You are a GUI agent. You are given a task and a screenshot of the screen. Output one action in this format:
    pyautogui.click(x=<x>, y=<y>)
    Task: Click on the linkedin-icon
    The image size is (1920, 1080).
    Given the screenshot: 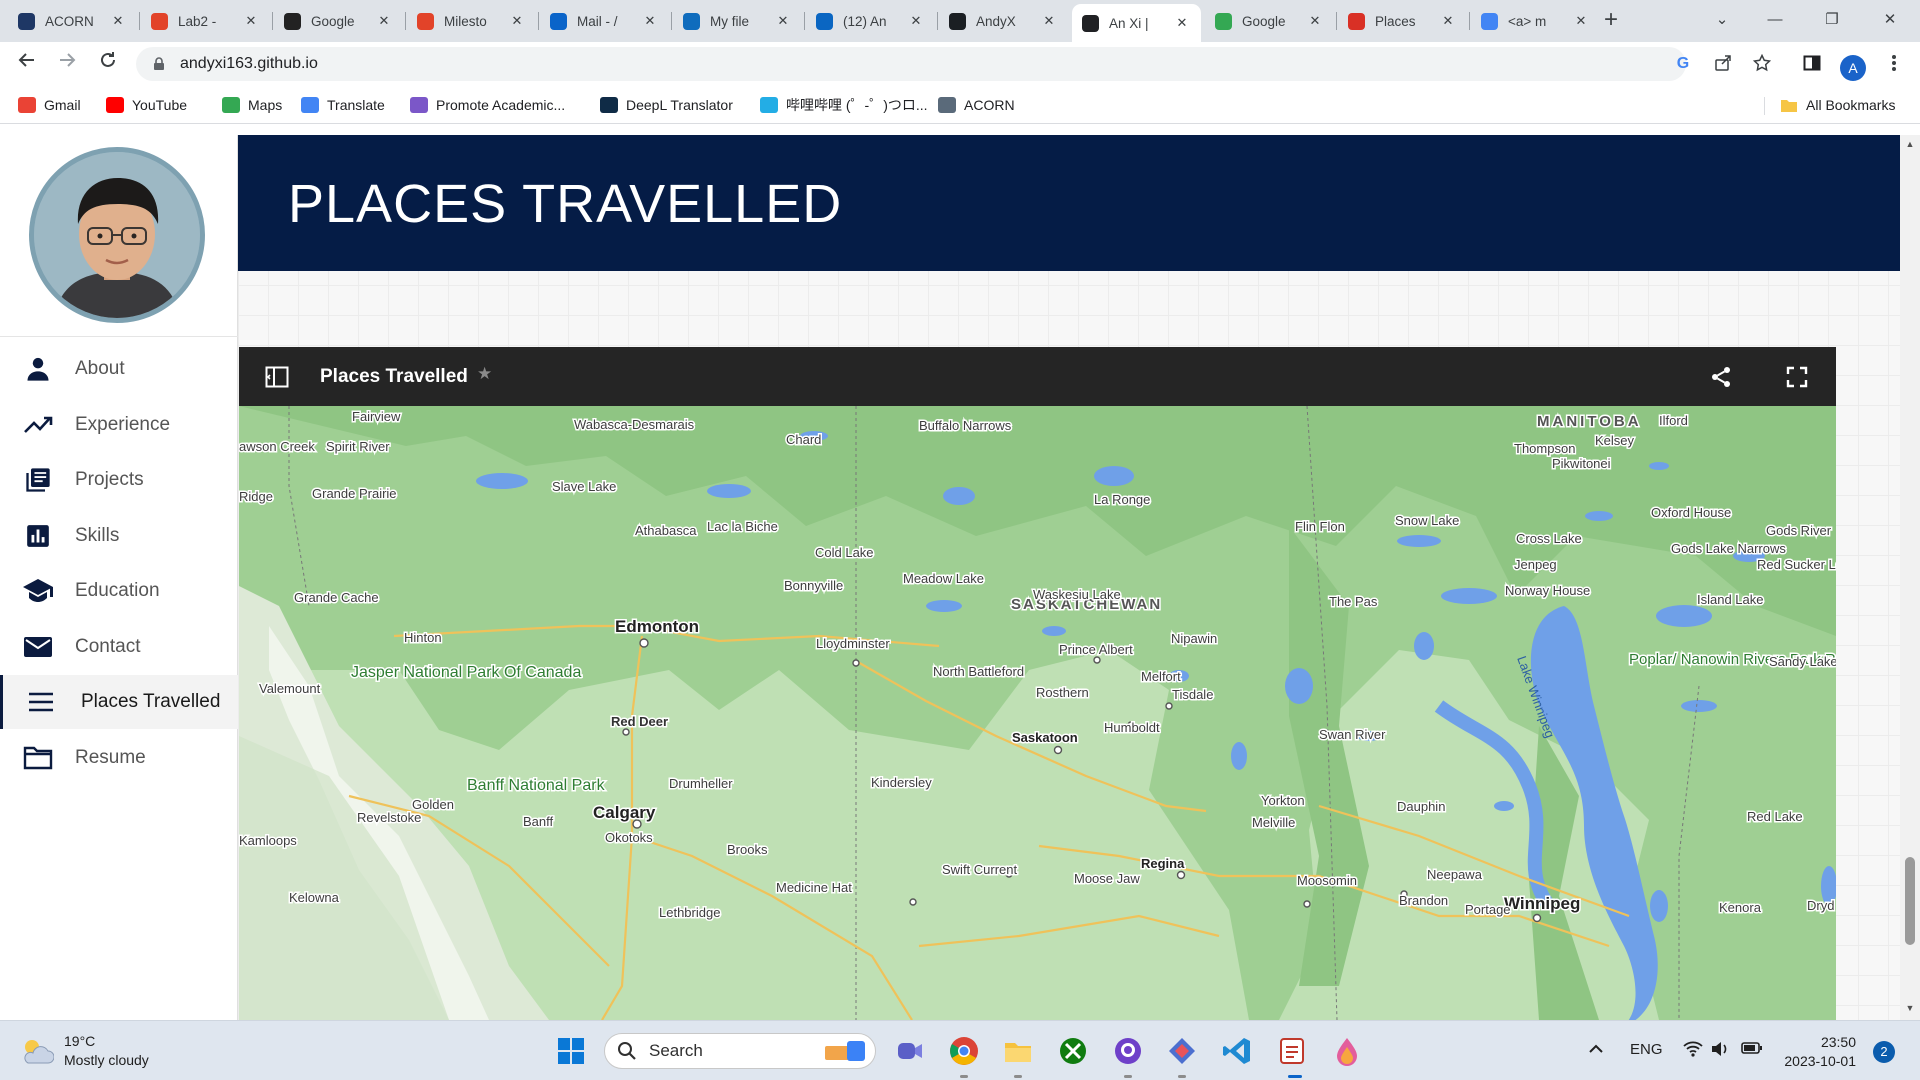 What is the action you would take?
    pyautogui.click(x=824, y=21)
    